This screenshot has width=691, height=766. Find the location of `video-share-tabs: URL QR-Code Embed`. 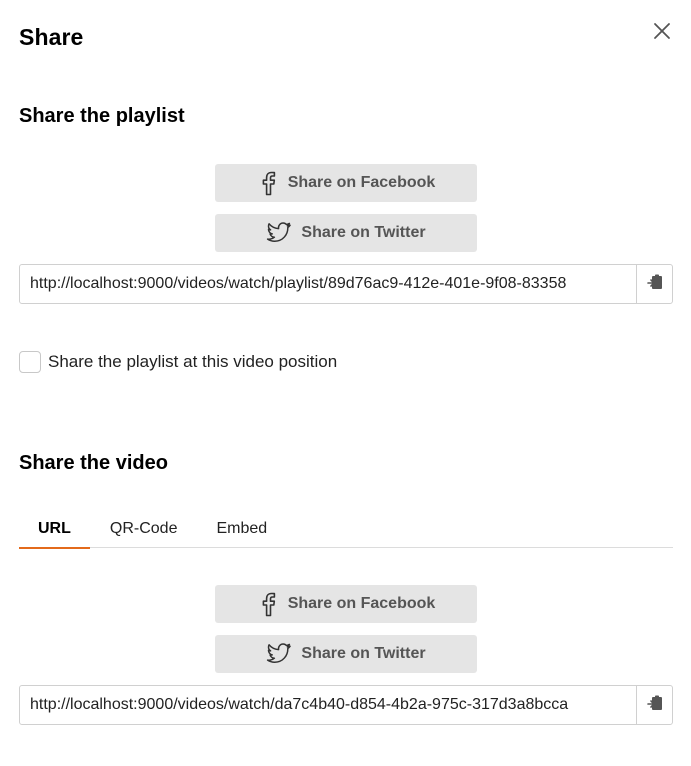

video-share-tabs: URL QR-Code Embed is located at coordinates (346, 532).